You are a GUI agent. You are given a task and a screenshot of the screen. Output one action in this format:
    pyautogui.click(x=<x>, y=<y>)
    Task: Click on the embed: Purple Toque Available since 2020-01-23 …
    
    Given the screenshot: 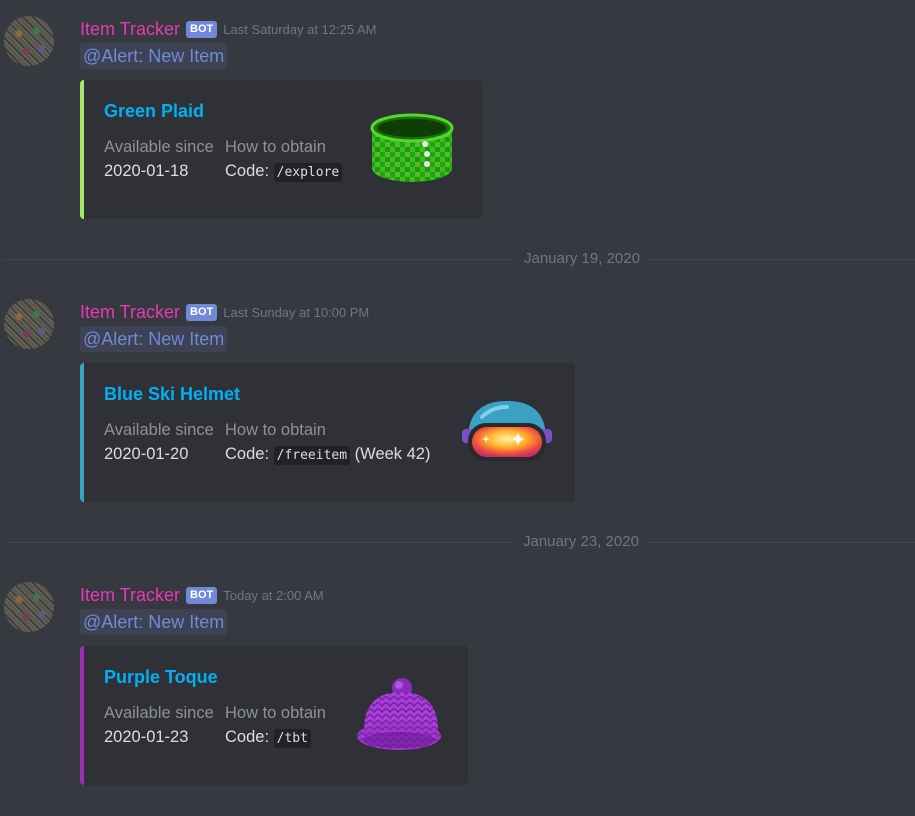 What is the action you would take?
    pyautogui.click(x=274, y=715)
    